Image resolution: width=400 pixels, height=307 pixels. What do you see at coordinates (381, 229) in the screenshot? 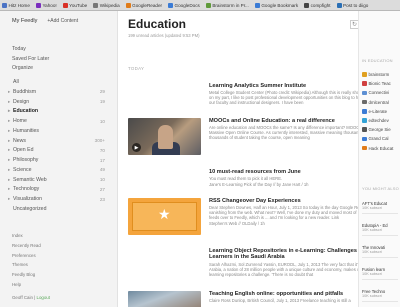
I see `suggestion-card: EdutopiA - Ed 10K subscri` at bounding box center [381, 229].